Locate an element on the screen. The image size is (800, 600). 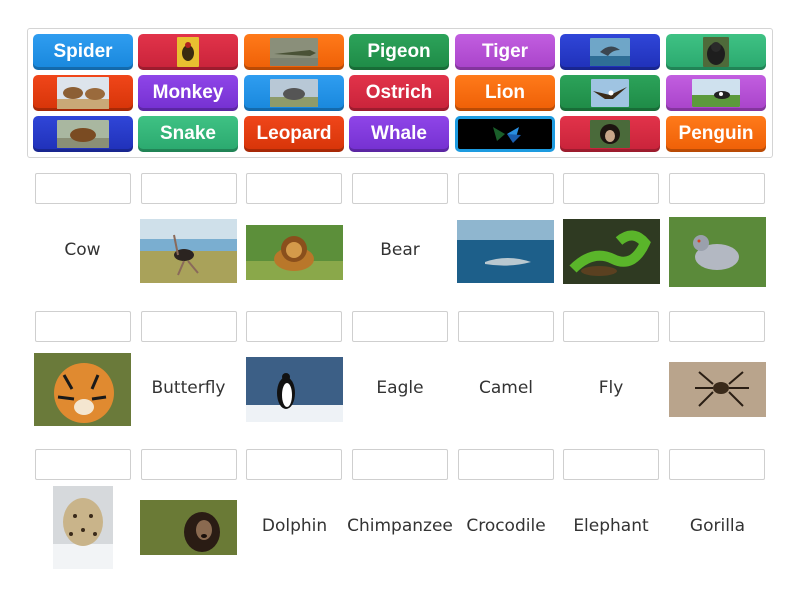
tiger-photo is located at coordinates (82, 389).